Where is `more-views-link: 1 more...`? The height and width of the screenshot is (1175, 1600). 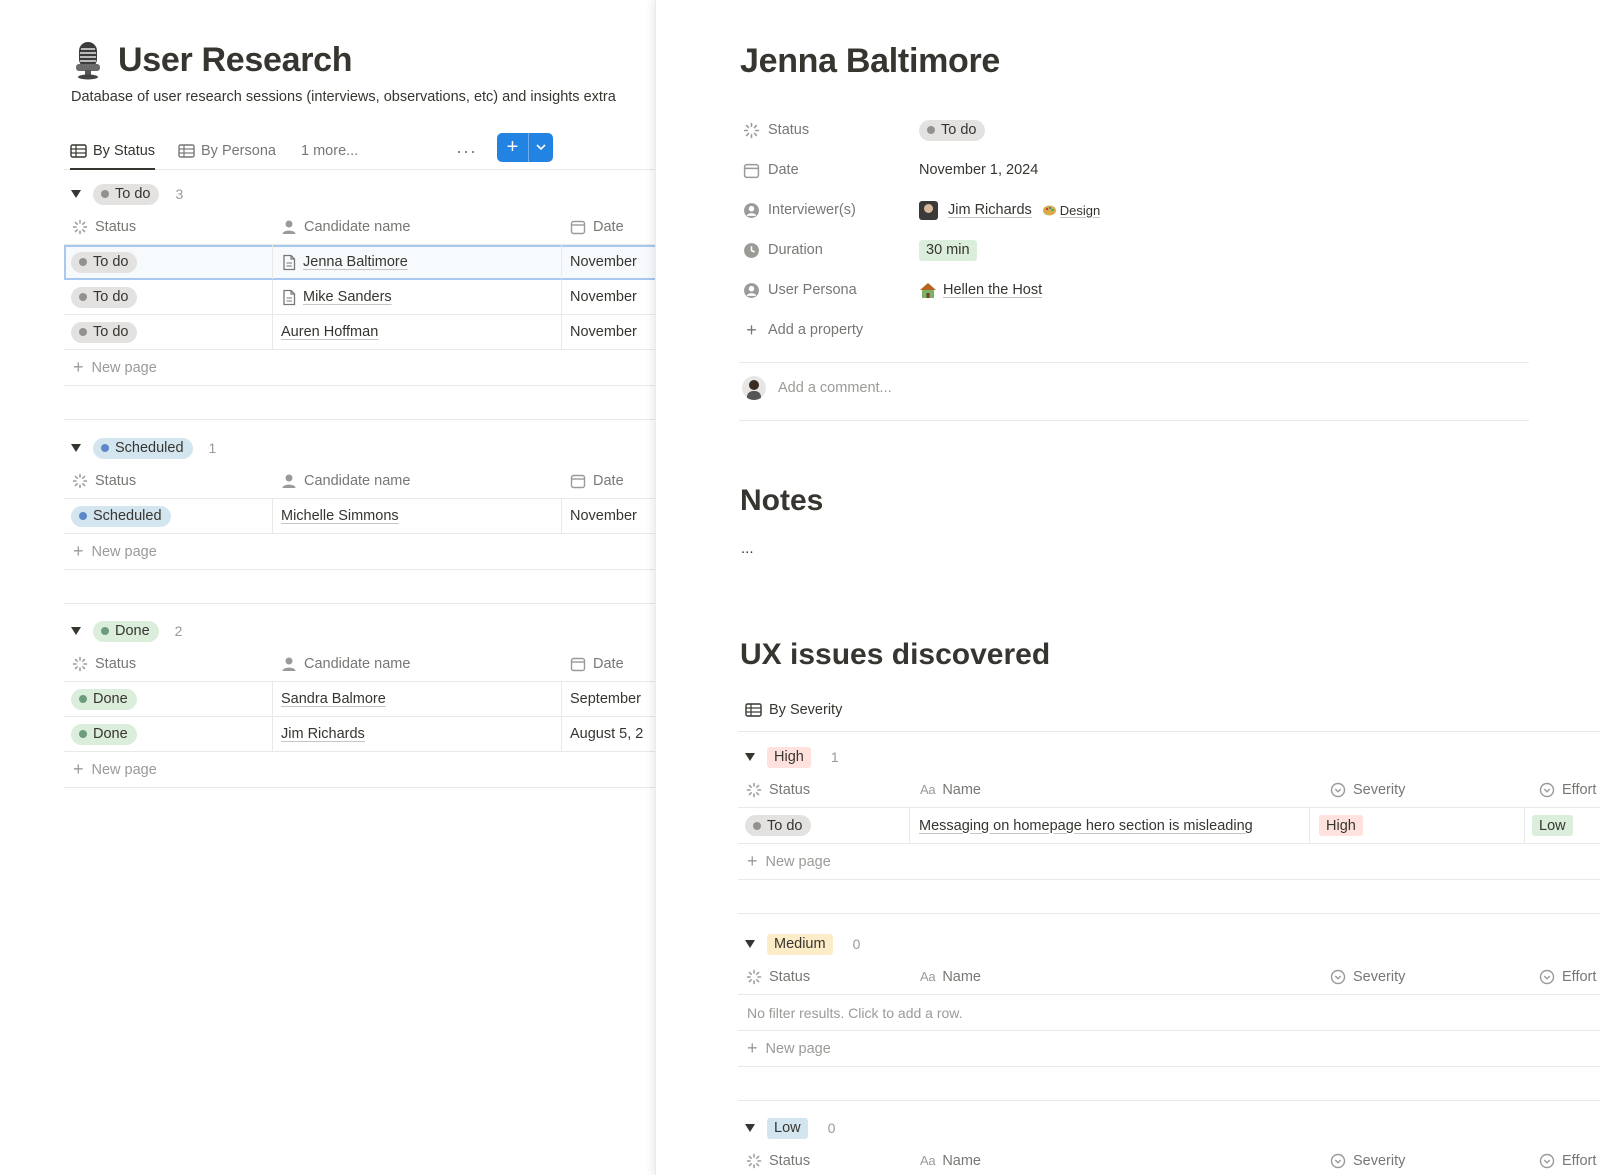 more-views-link: 1 more... is located at coordinates (329, 151).